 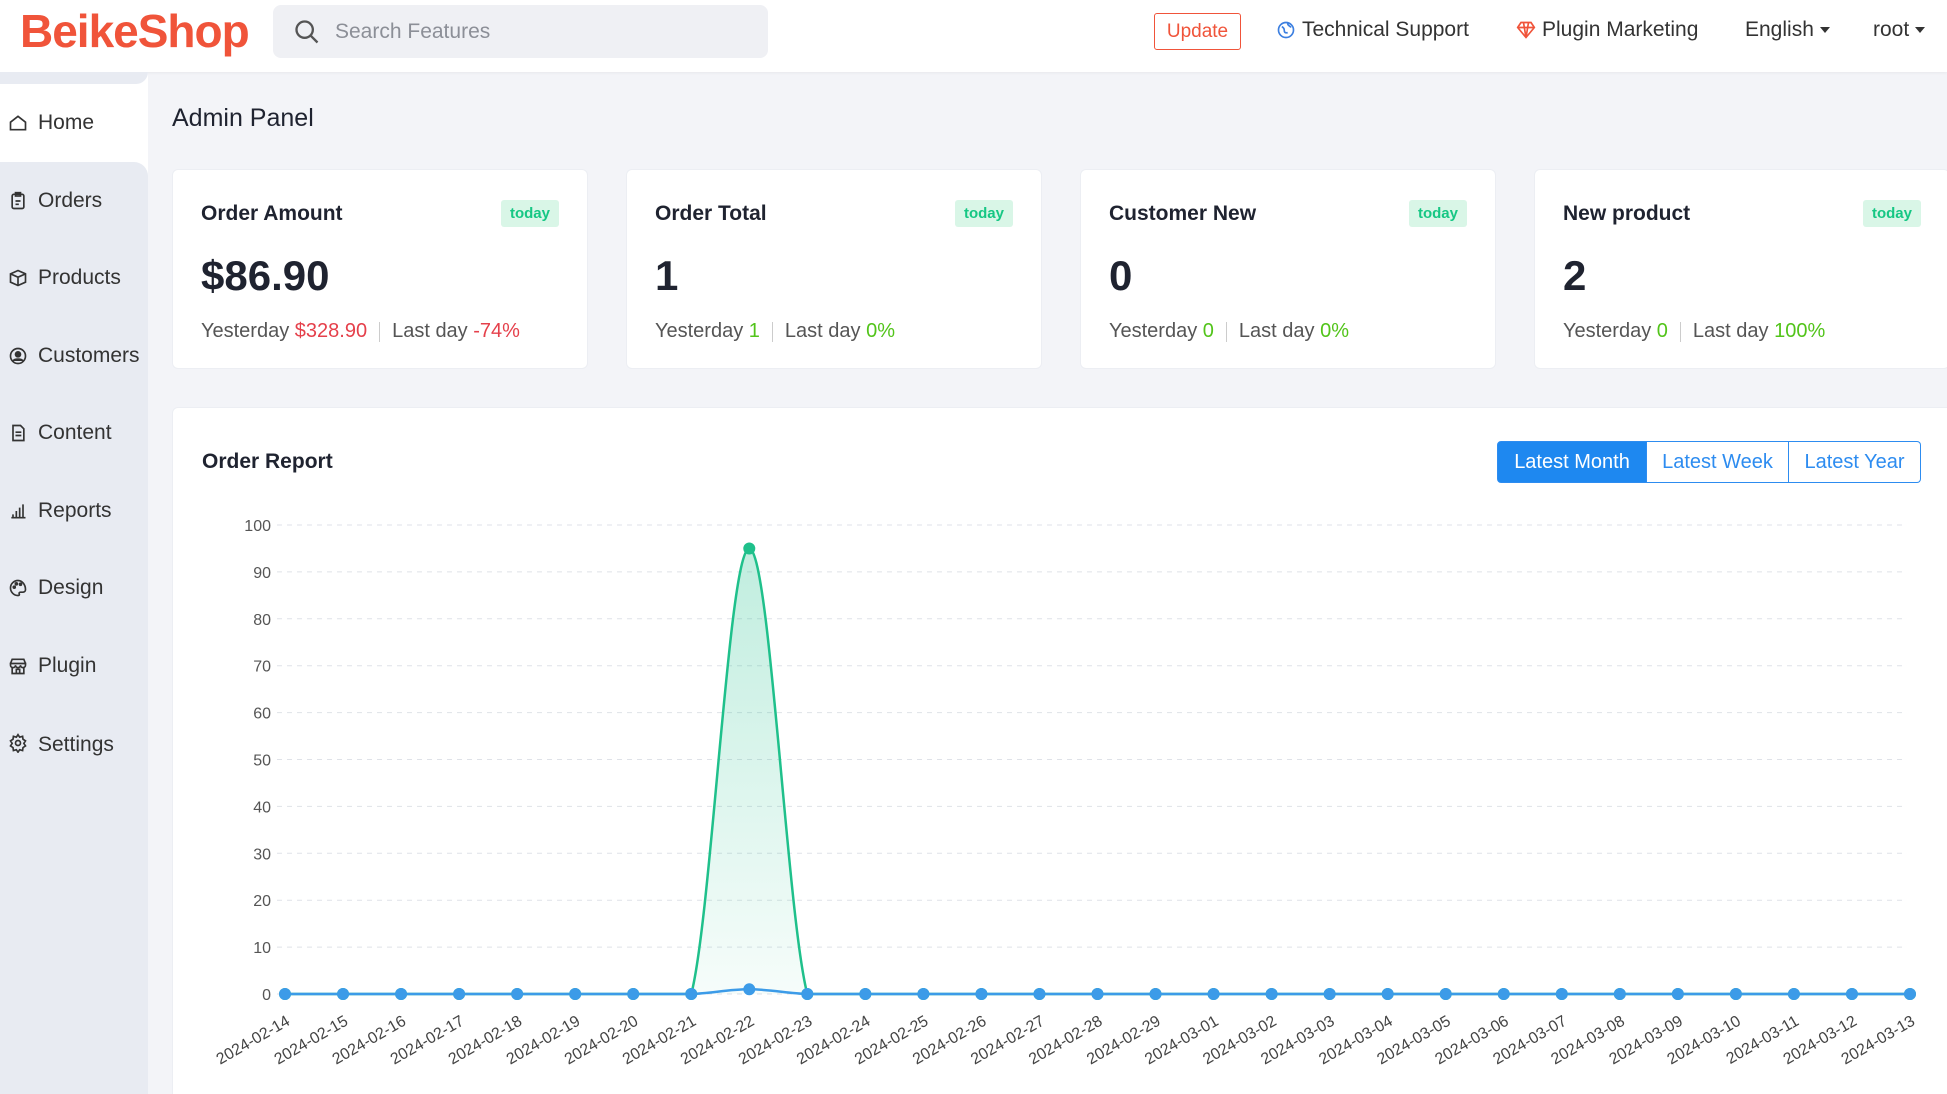 What do you see at coordinates (775, 331) in the screenshot?
I see `card-footer: Yesterday 1 Last day 0%` at bounding box center [775, 331].